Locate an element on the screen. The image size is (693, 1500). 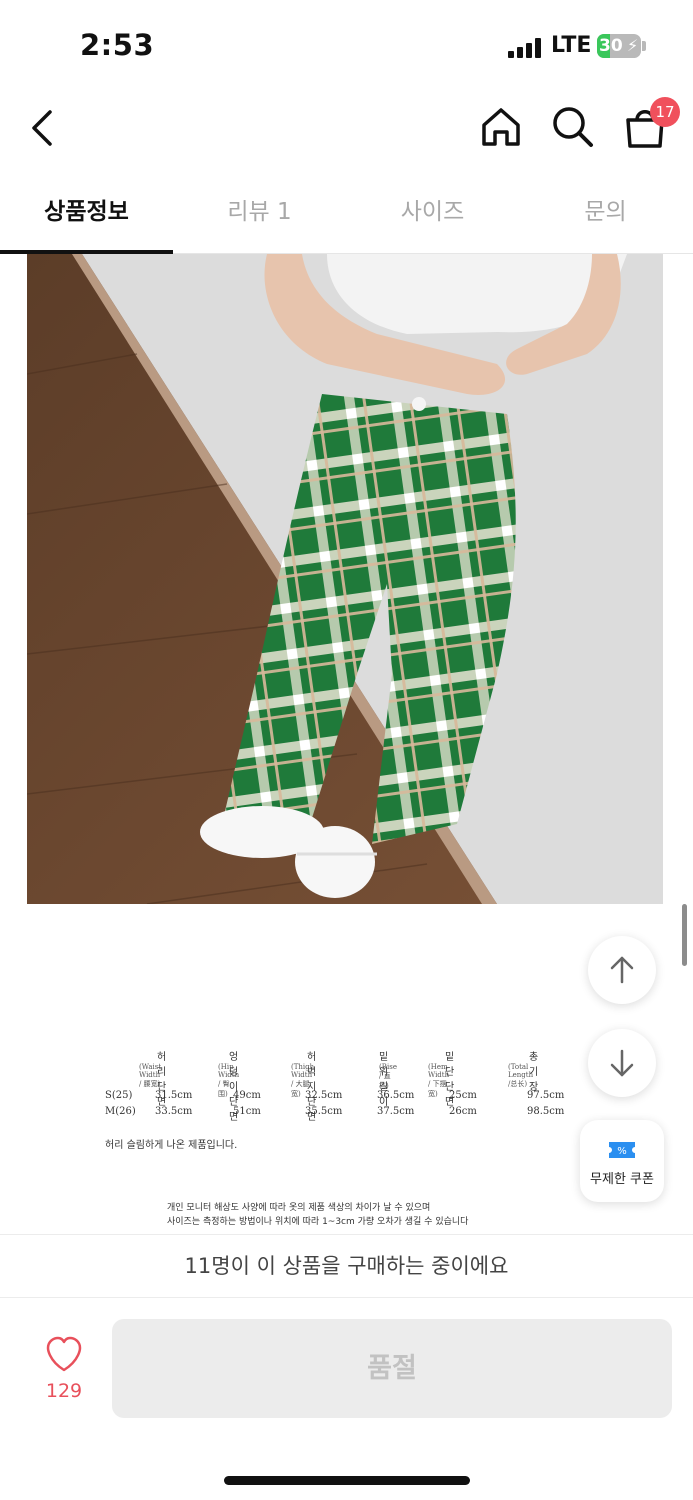
size-header-sub: (Rise / 直档) is located at coordinates (388, 1076).